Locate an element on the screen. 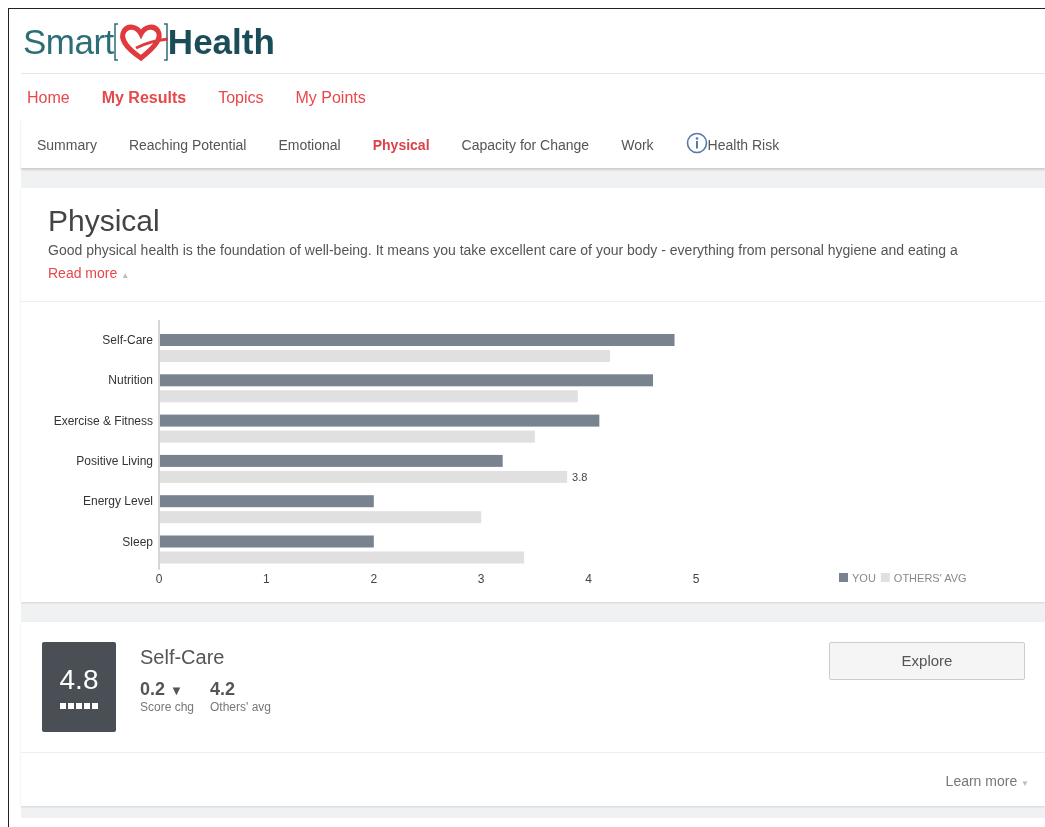  tab: Summary is located at coordinates (67, 145).